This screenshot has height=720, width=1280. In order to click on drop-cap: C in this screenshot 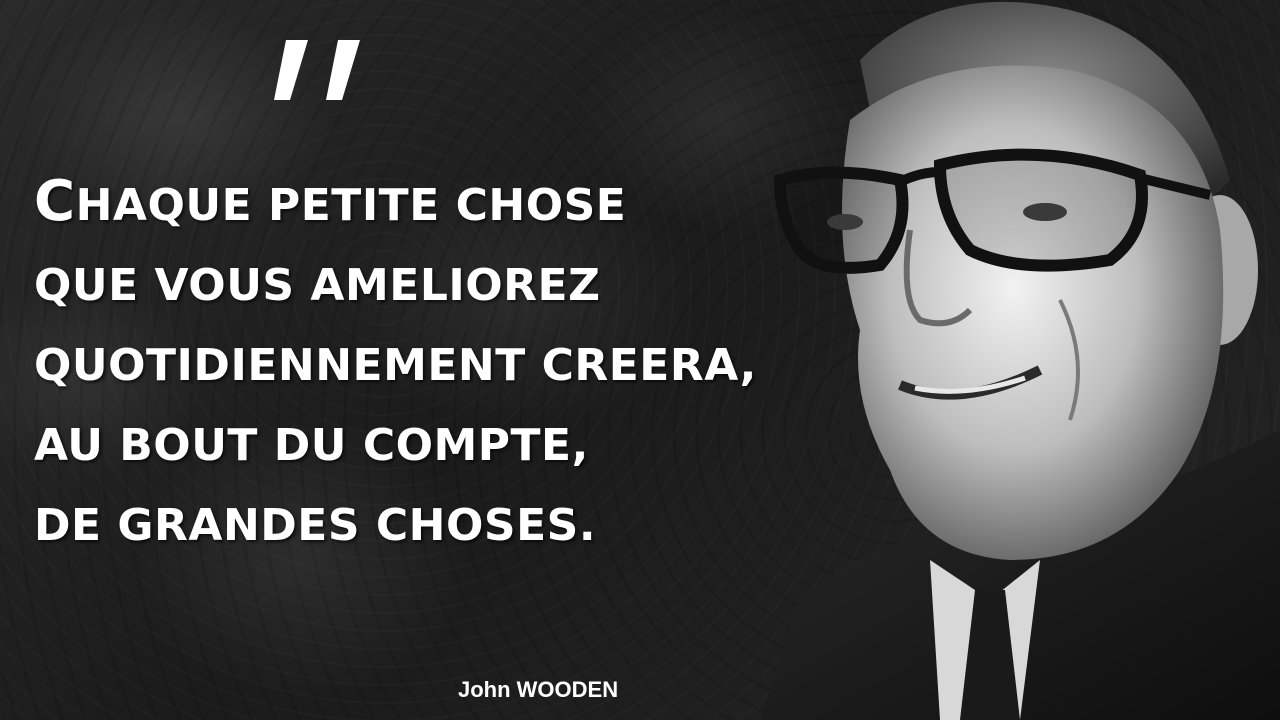, I will do `click(55, 201)`.